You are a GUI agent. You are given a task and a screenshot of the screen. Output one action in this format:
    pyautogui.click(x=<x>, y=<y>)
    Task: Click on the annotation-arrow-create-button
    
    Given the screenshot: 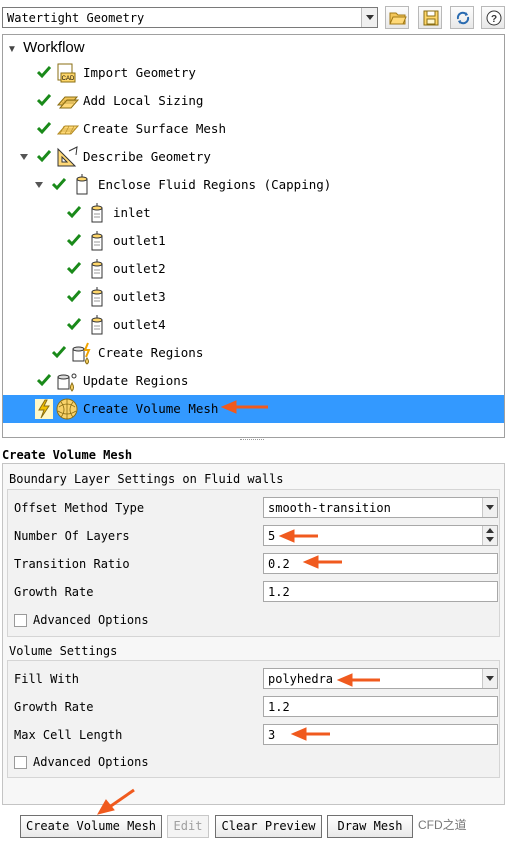 What is the action you would take?
    pyautogui.click(x=115, y=801)
    